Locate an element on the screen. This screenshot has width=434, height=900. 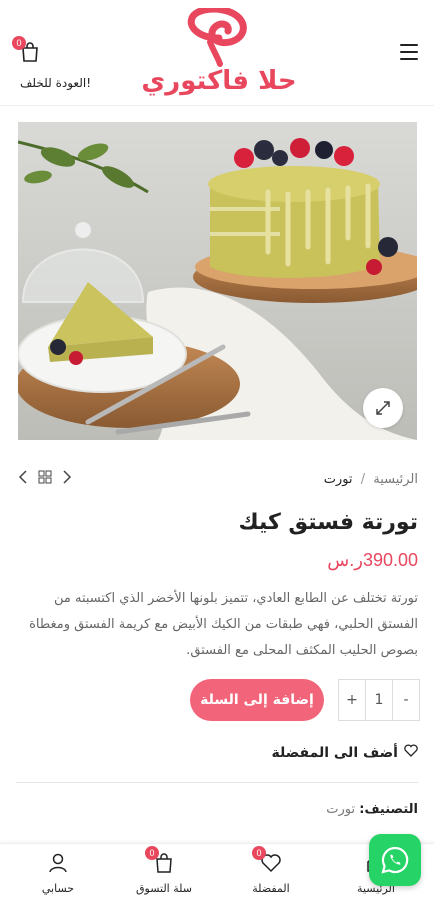
heart-icon: 0 is located at coordinates (267, 860).